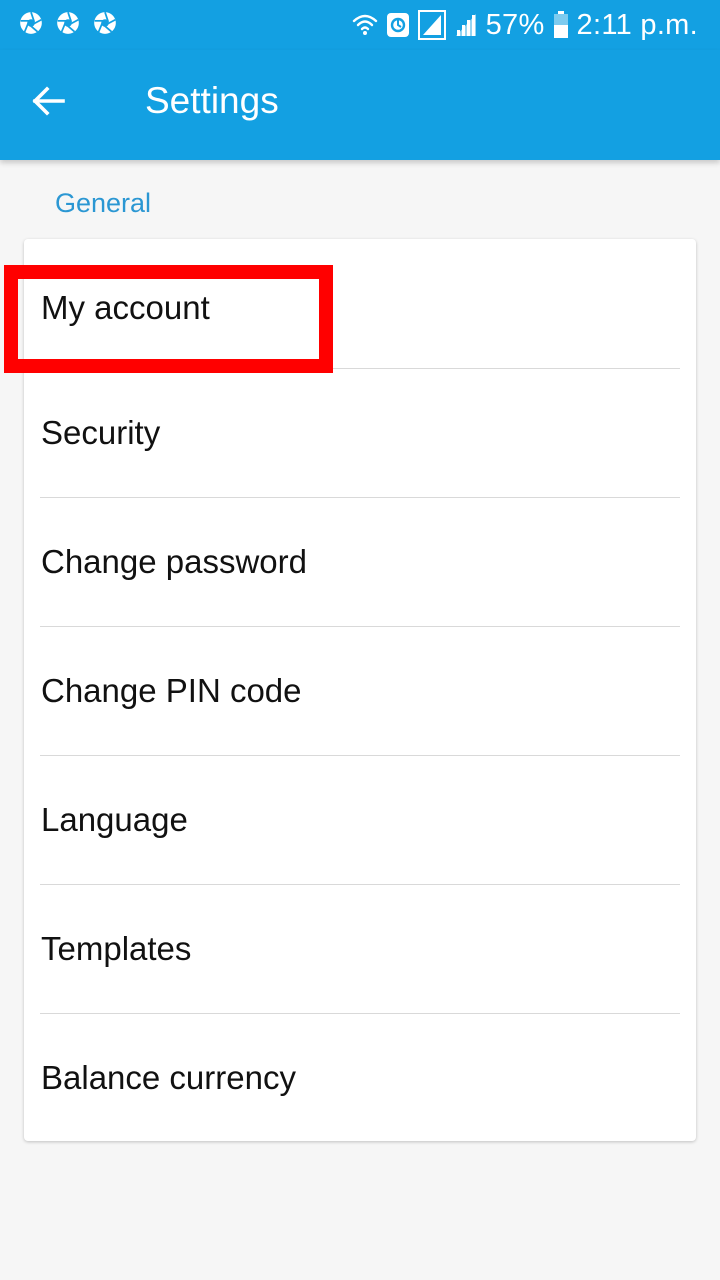 Image resolution: width=720 pixels, height=1280 pixels. Describe the element at coordinates (116, 948) in the screenshot. I see `settings-item-label: Templates` at that location.